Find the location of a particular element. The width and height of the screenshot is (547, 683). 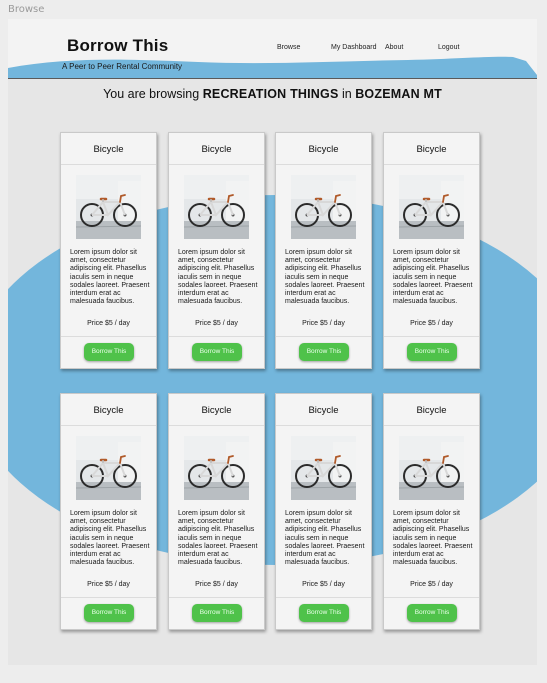

nav-logout: Logout is located at coordinates (448, 47).